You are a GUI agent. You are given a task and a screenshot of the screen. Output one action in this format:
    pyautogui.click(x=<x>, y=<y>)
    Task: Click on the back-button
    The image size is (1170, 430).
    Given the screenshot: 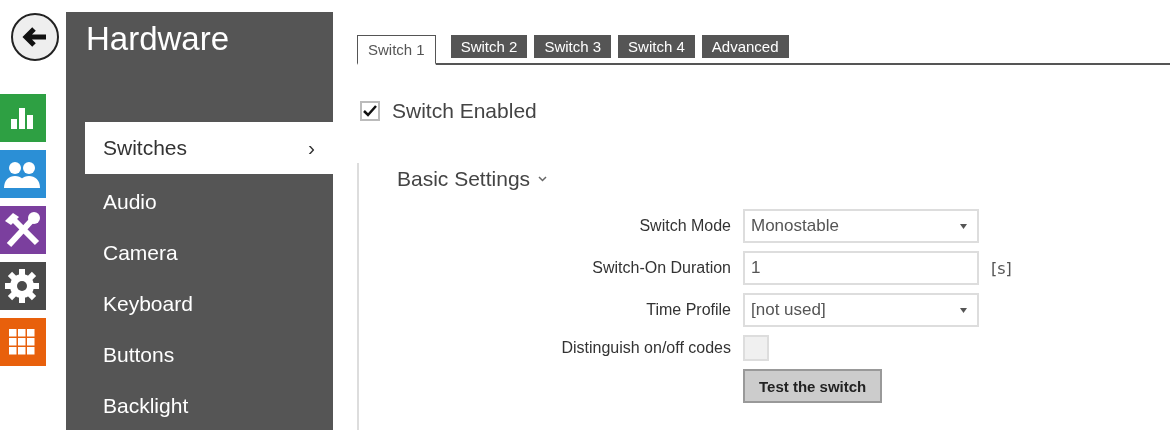 What is the action you would take?
    pyautogui.click(x=35, y=37)
    